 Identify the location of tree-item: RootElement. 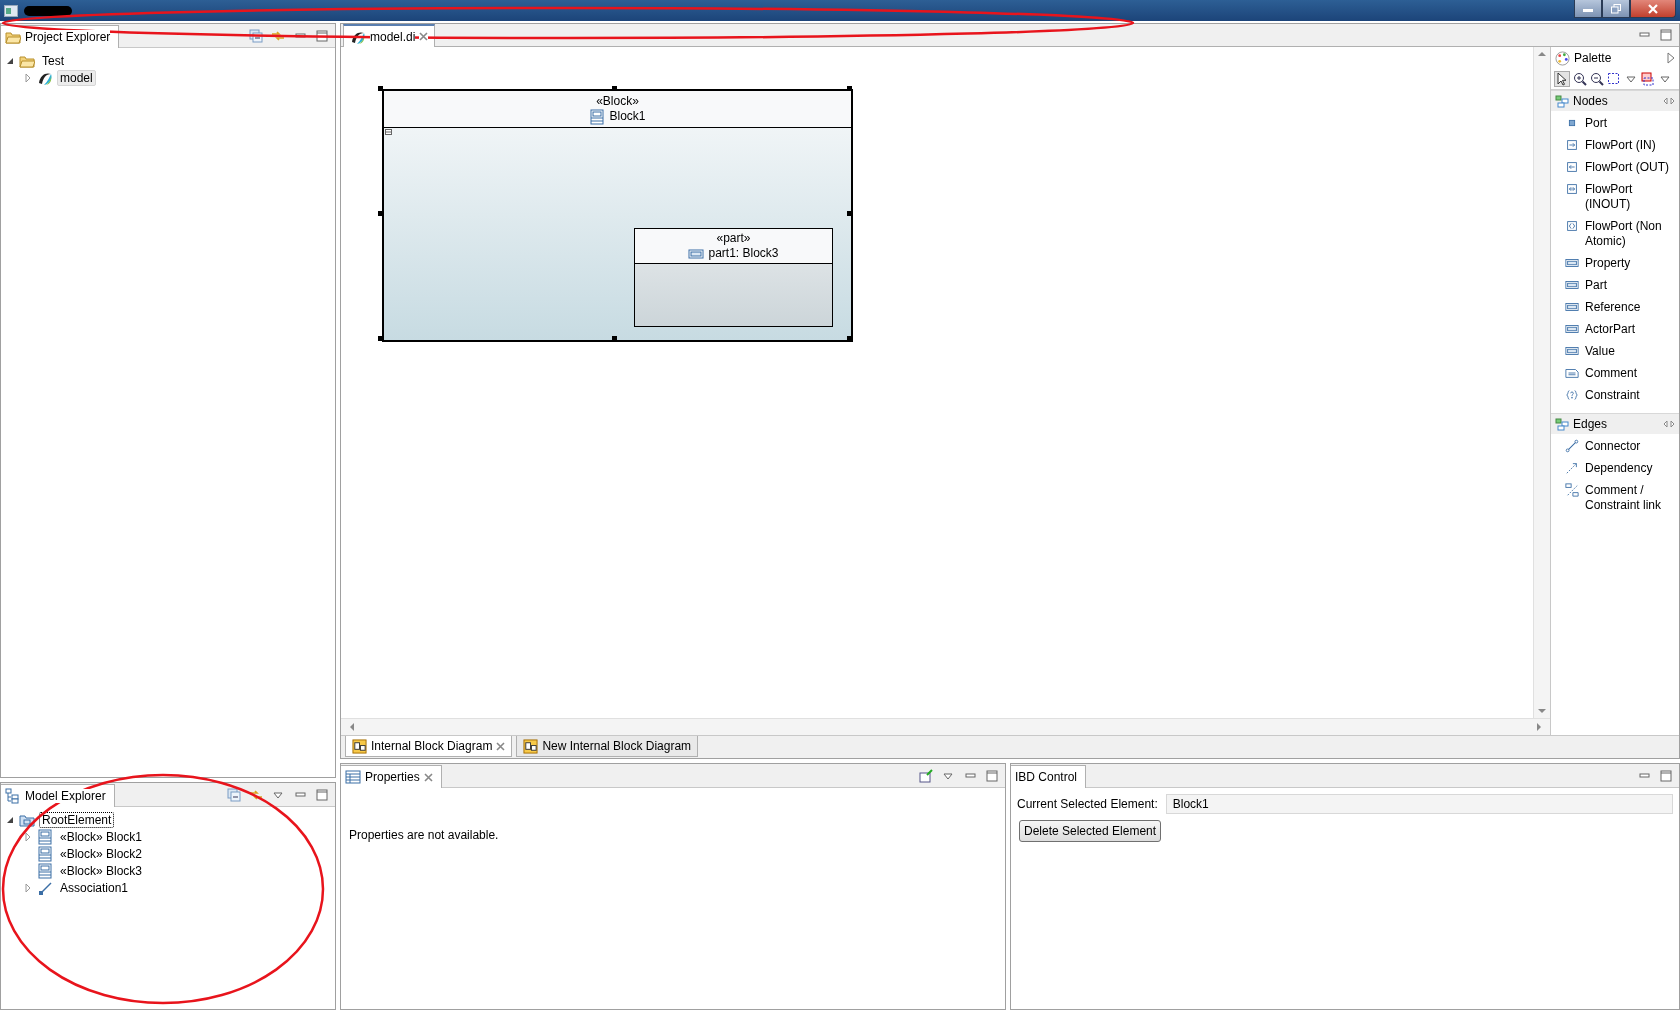
(77, 819).